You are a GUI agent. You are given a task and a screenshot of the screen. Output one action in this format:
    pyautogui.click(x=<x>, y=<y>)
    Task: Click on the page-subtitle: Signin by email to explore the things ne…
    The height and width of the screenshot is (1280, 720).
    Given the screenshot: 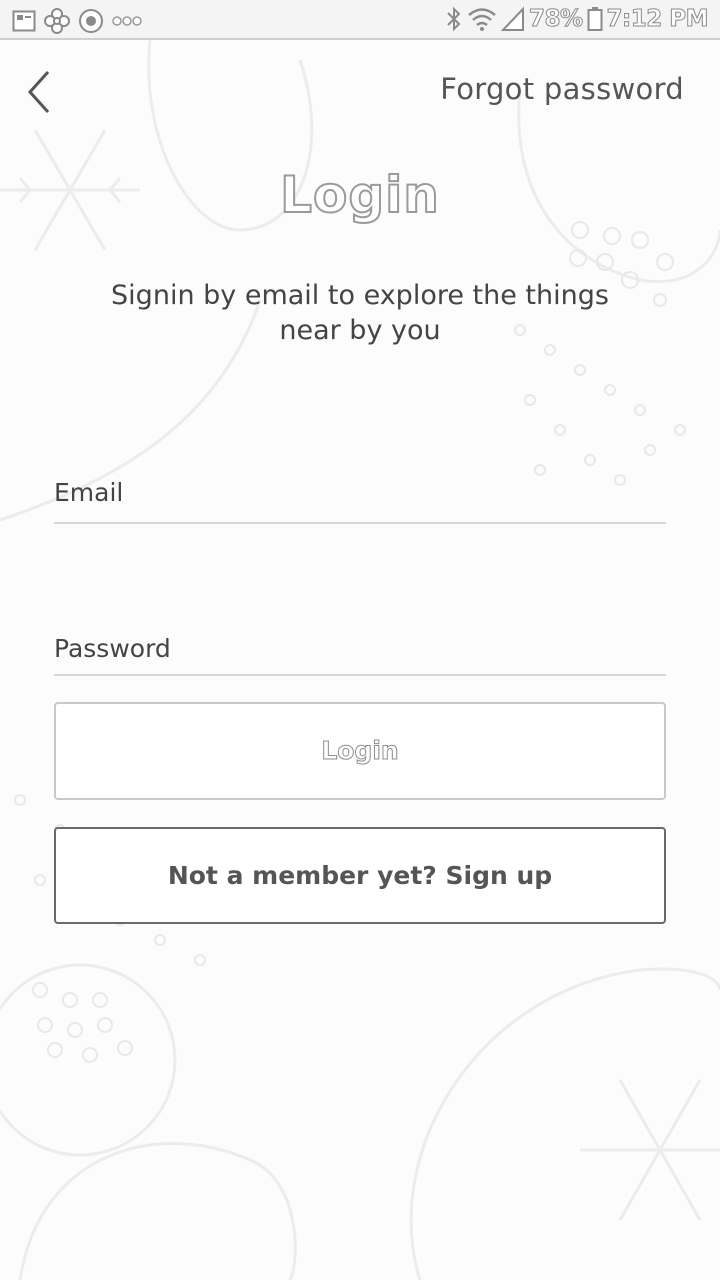 What is the action you would take?
    pyautogui.click(x=360, y=313)
    